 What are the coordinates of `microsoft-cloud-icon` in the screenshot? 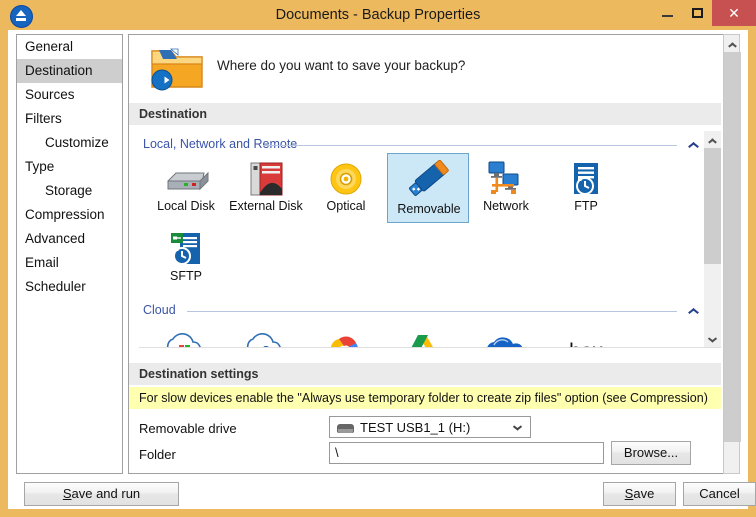 It's located at (183, 340).